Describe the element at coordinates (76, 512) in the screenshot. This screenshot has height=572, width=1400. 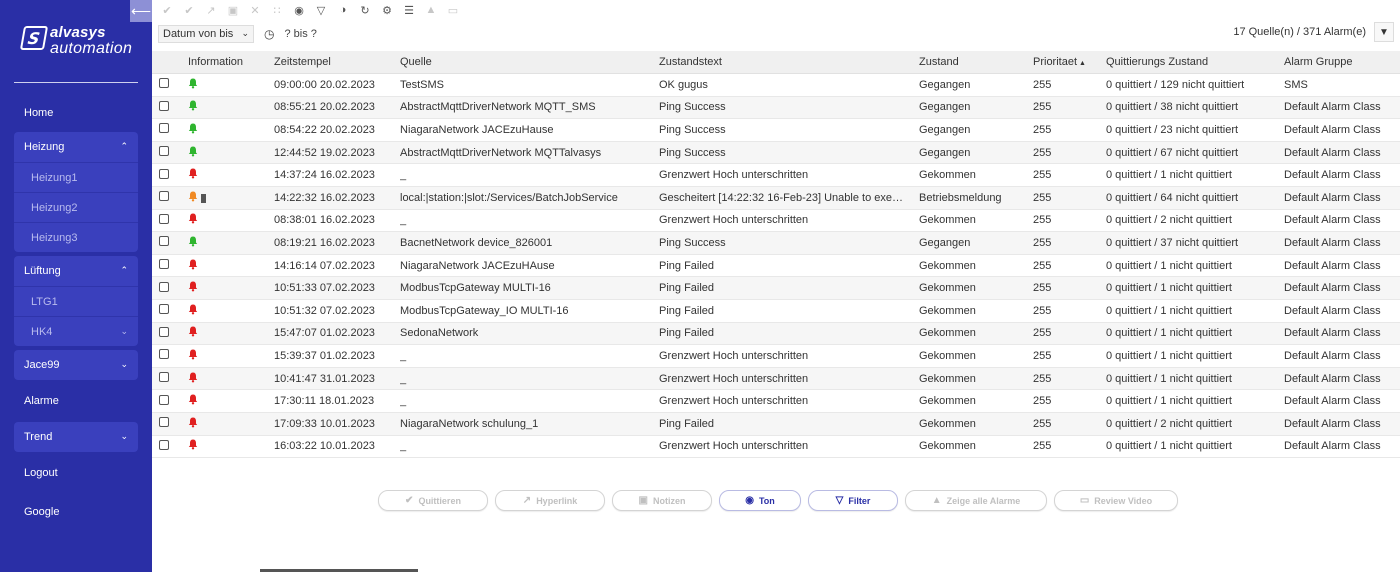
I see `sidebar-item-google: Google` at that location.